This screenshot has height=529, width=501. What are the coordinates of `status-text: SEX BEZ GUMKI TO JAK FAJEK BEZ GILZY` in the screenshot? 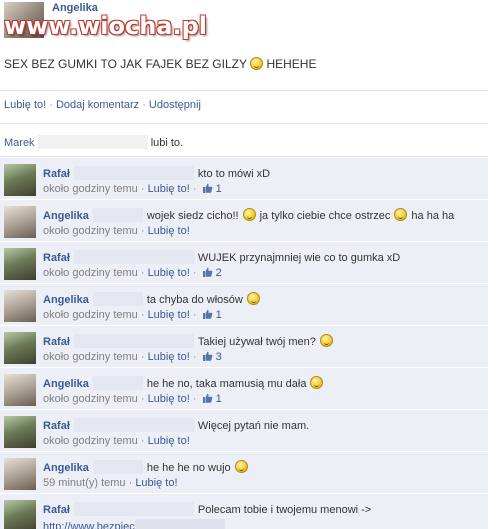 It's located at (125, 64).